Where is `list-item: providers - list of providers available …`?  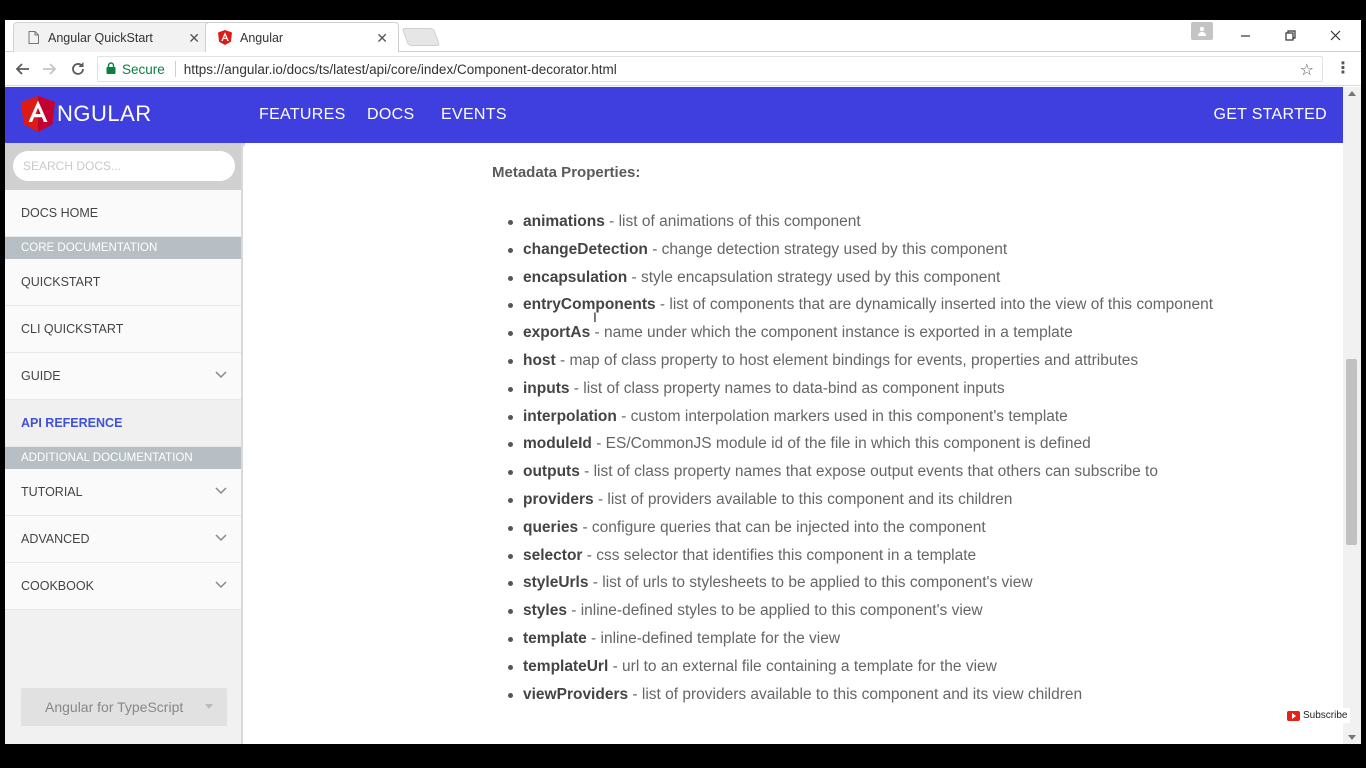
list-item: providers - list of providers available … is located at coordinates (860, 504).